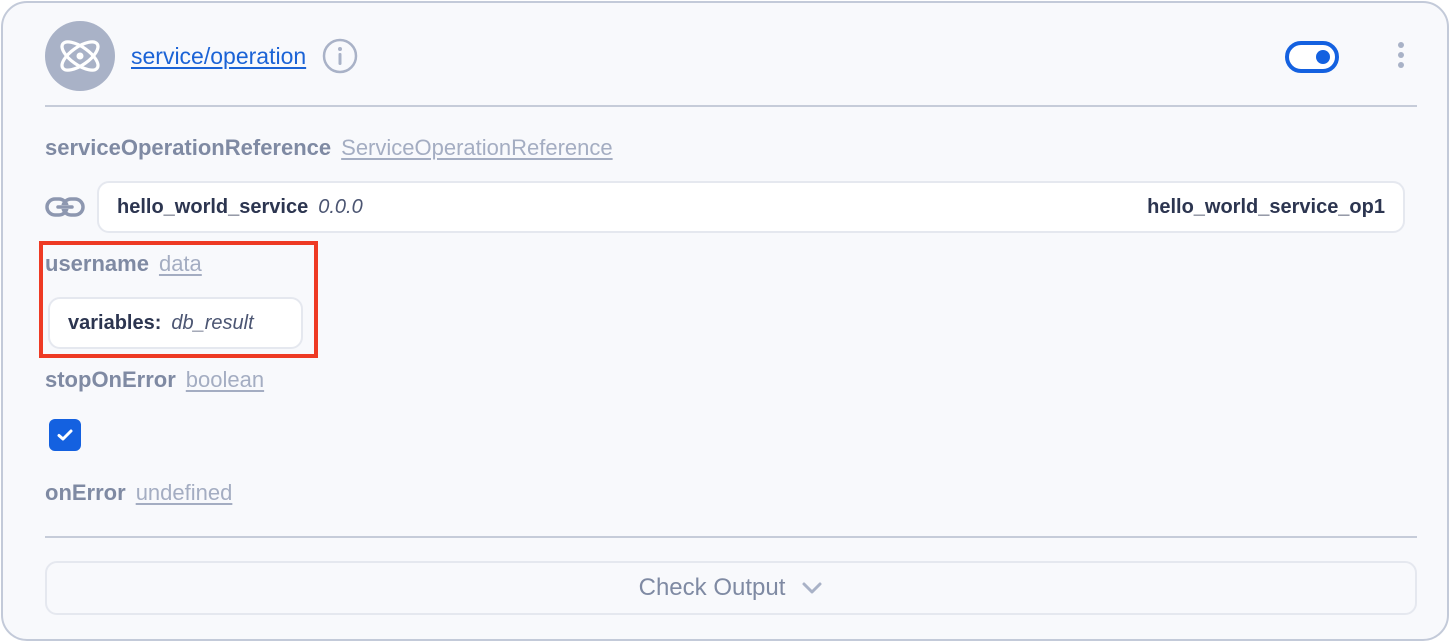  Describe the element at coordinates (184, 492) in the screenshot. I see `field-type-link: undefined` at that location.